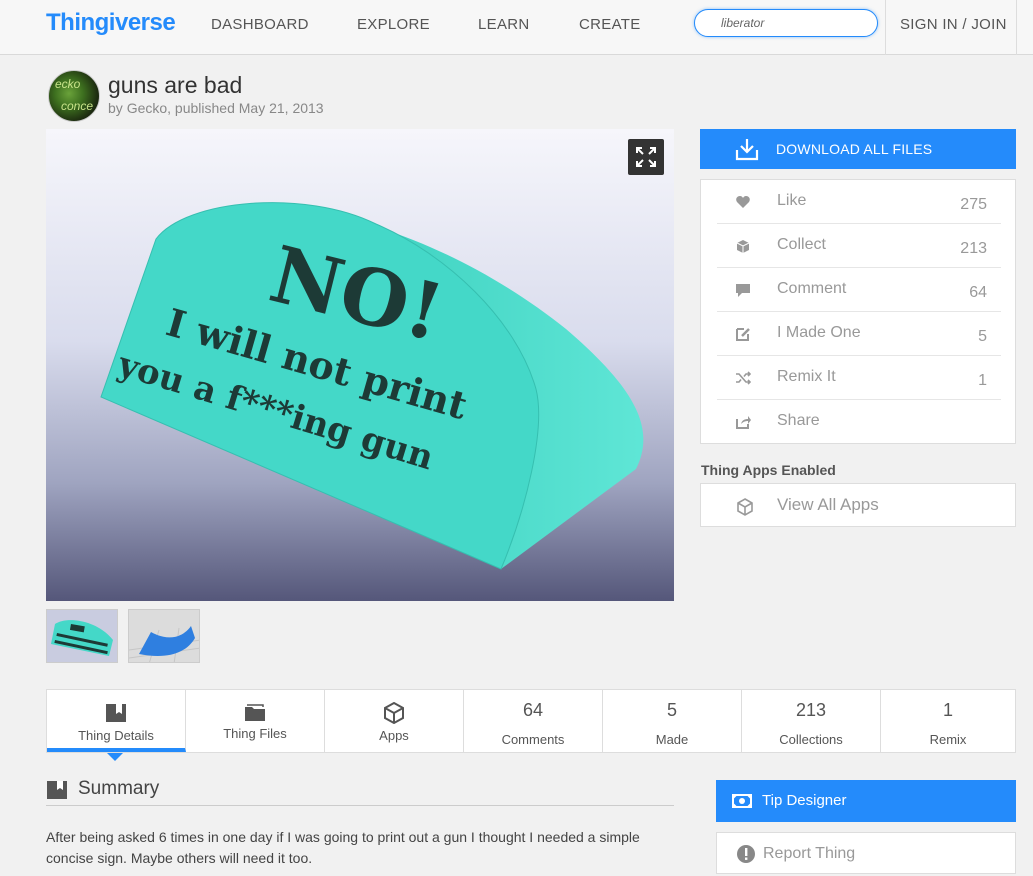 This screenshot has height=876, width=1033. What do you see at coordinates (811, 710) in the screenshot?
I see `tab-collections-count: 213` at bounding box center [811, 710].